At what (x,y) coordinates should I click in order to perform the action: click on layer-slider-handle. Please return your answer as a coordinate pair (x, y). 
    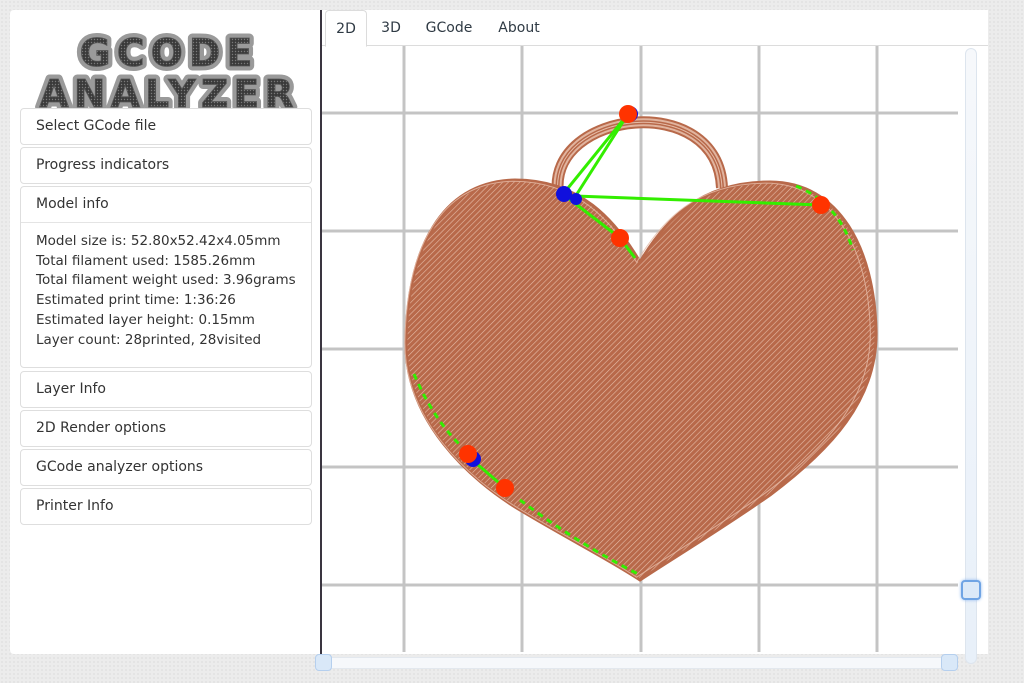
    Looking at the image, I should click on (971, 590).